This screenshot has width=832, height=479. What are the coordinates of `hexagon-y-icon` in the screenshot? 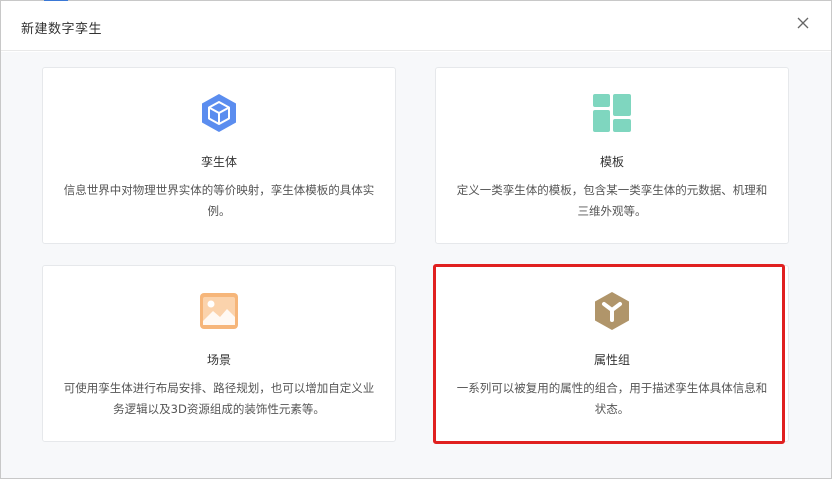 It's located at (612, 311).